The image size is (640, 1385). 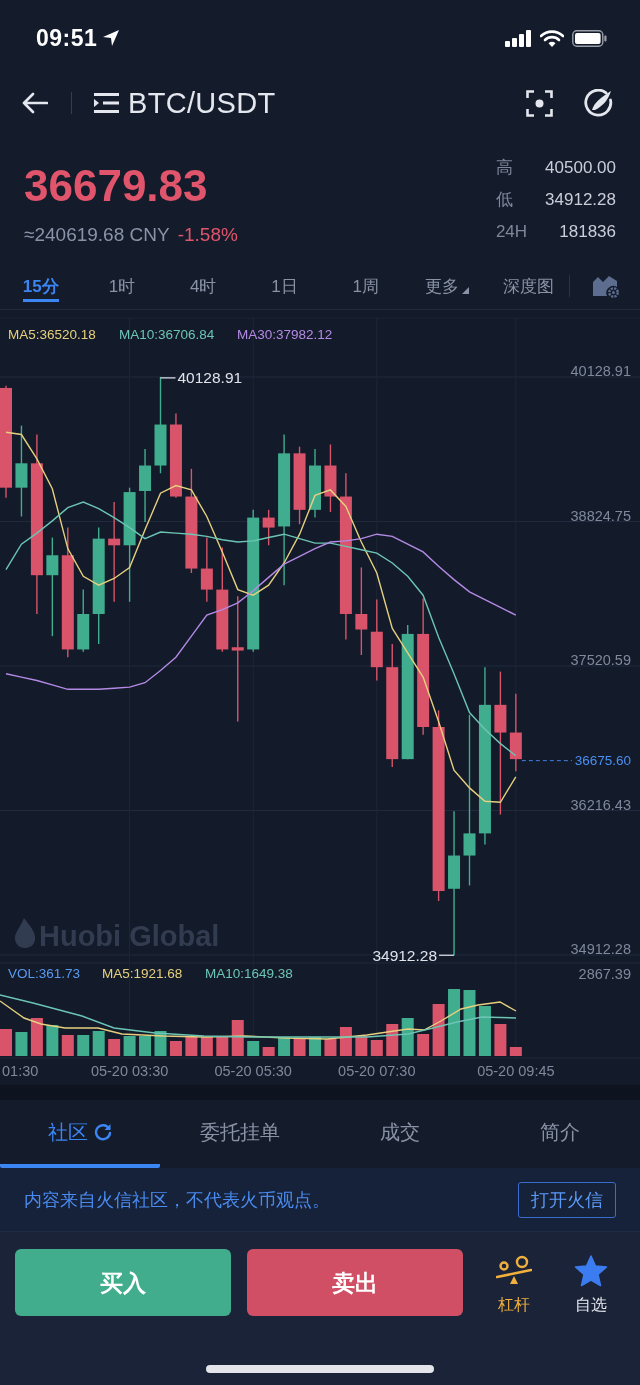 What do you see at coordinates (504, 200) in the screenshot?
I see `stat-label: 低` at bounding box center [504, 200].